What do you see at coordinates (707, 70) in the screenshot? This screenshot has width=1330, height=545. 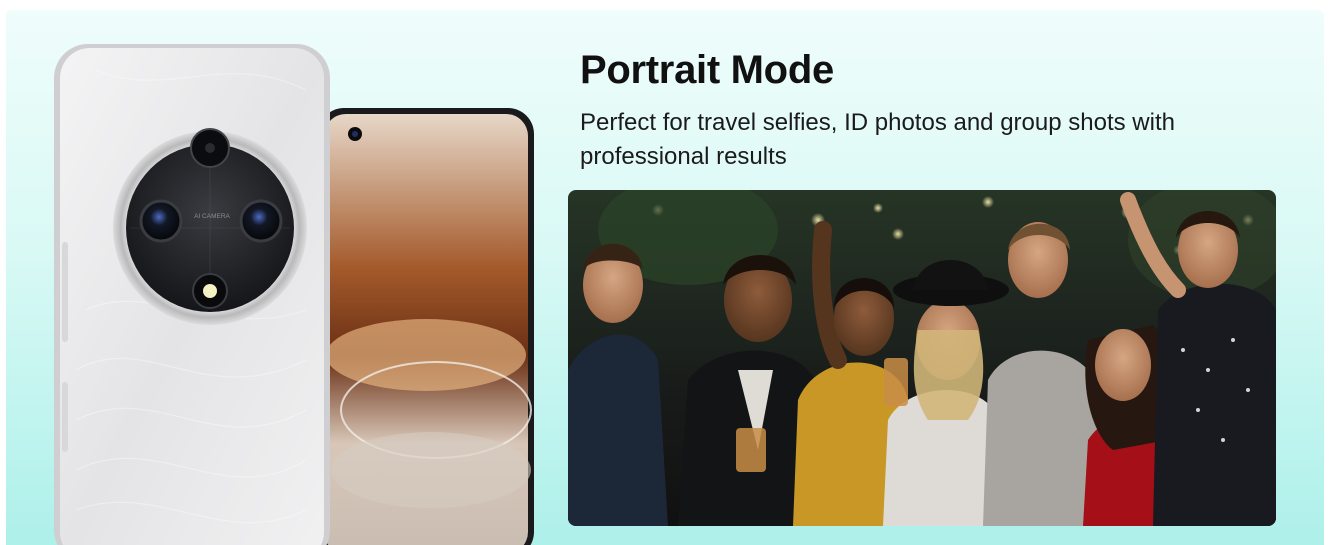 I see `feature-title: Portrait Mode` at bounding box center [707, 70].